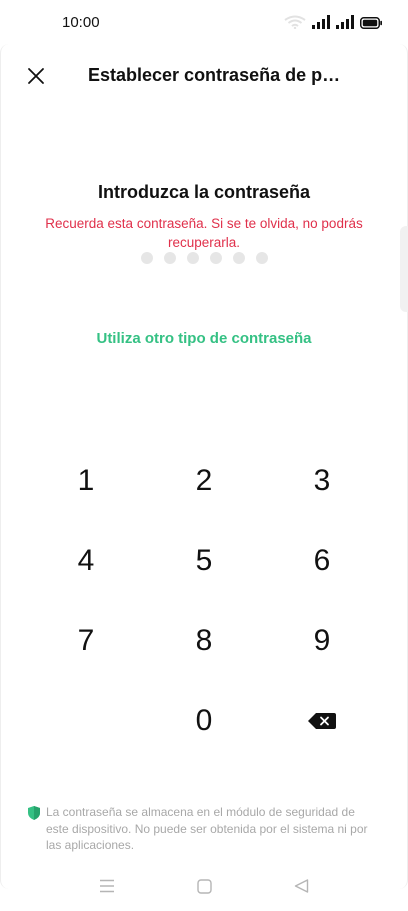 Image resolution: width=408 pixels, height=911 pixels. I want to click on key-7: 7, so click(86, 641).